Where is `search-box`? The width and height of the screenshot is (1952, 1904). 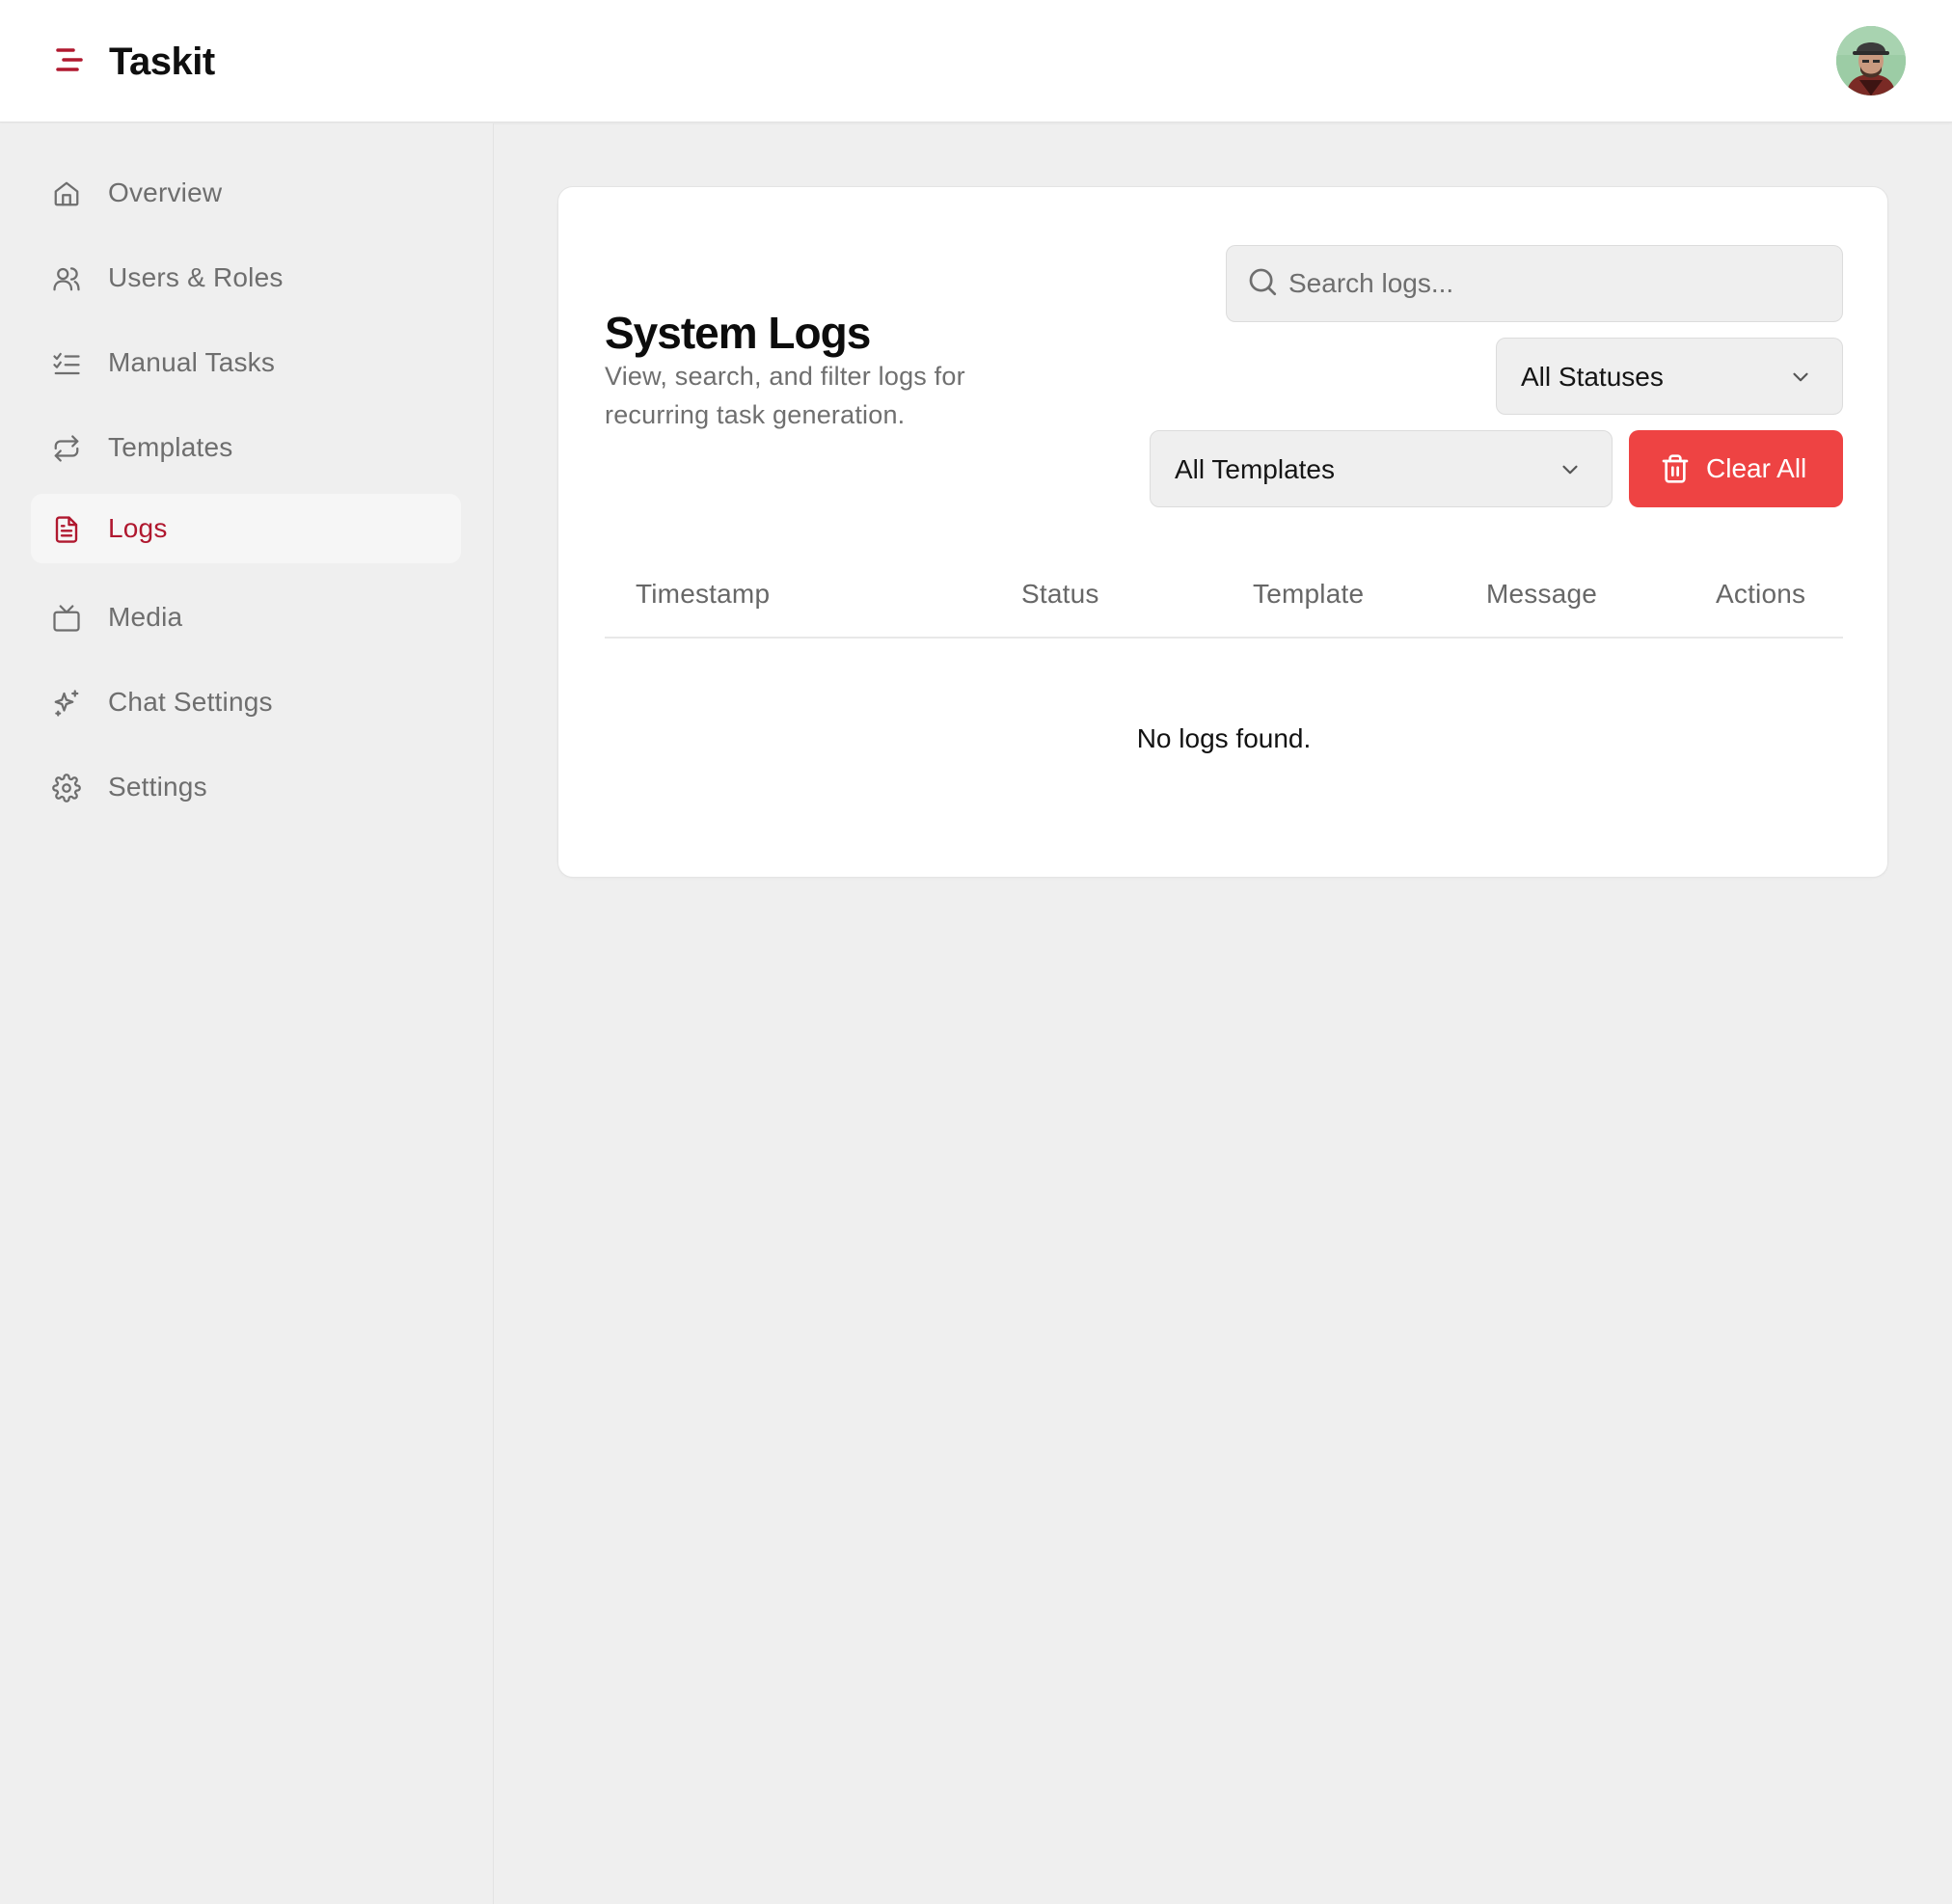 search-box is located at coordinates (1534, 283).